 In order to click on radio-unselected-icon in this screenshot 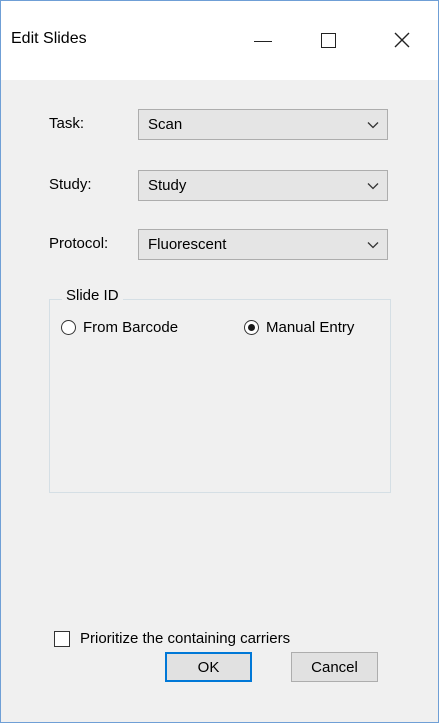, I will do `click(68, 327)`.